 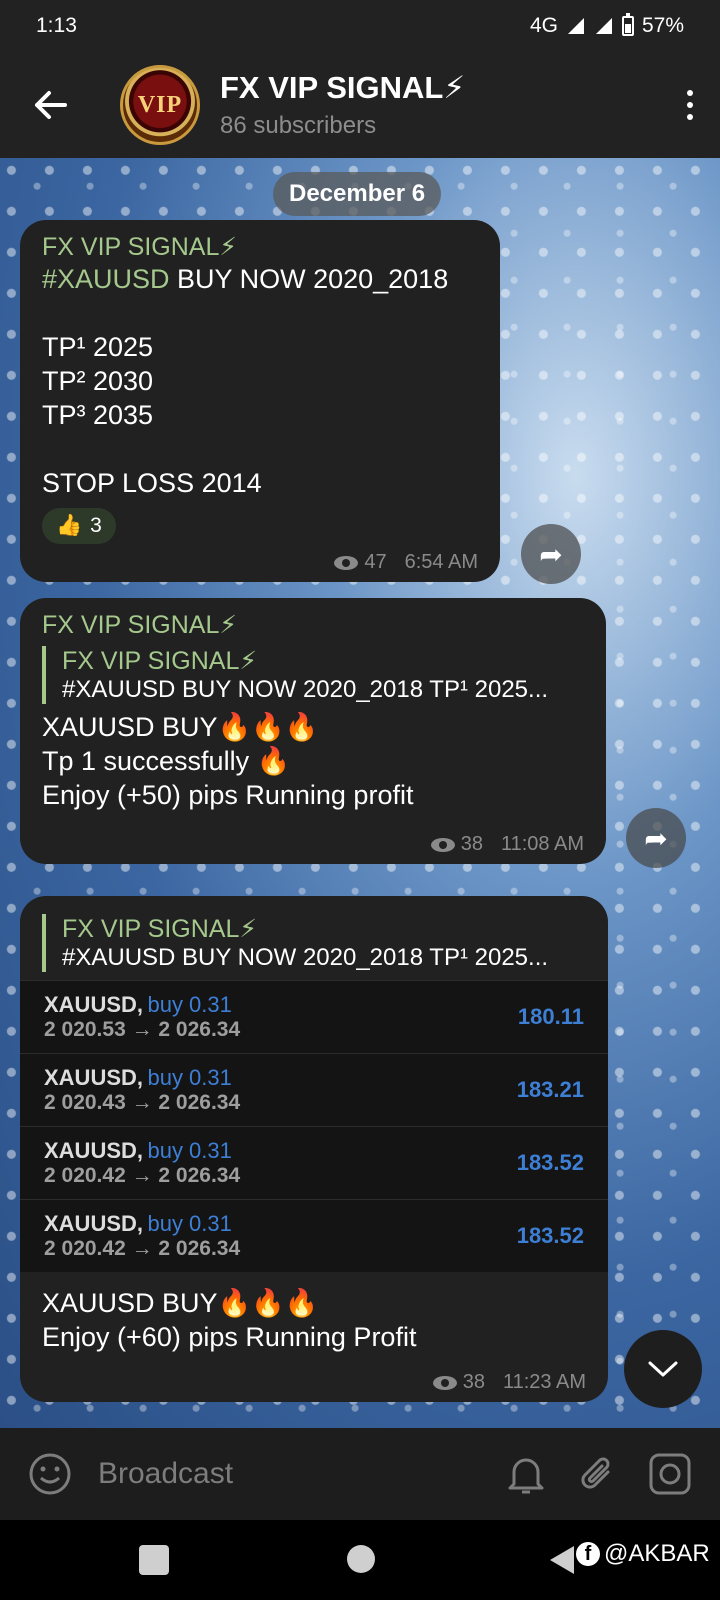 What do you see at coordinates (657, 1553) in the screenshot?
I see `watermark-text: @AKBAR` at bounding box center [657, 1553].